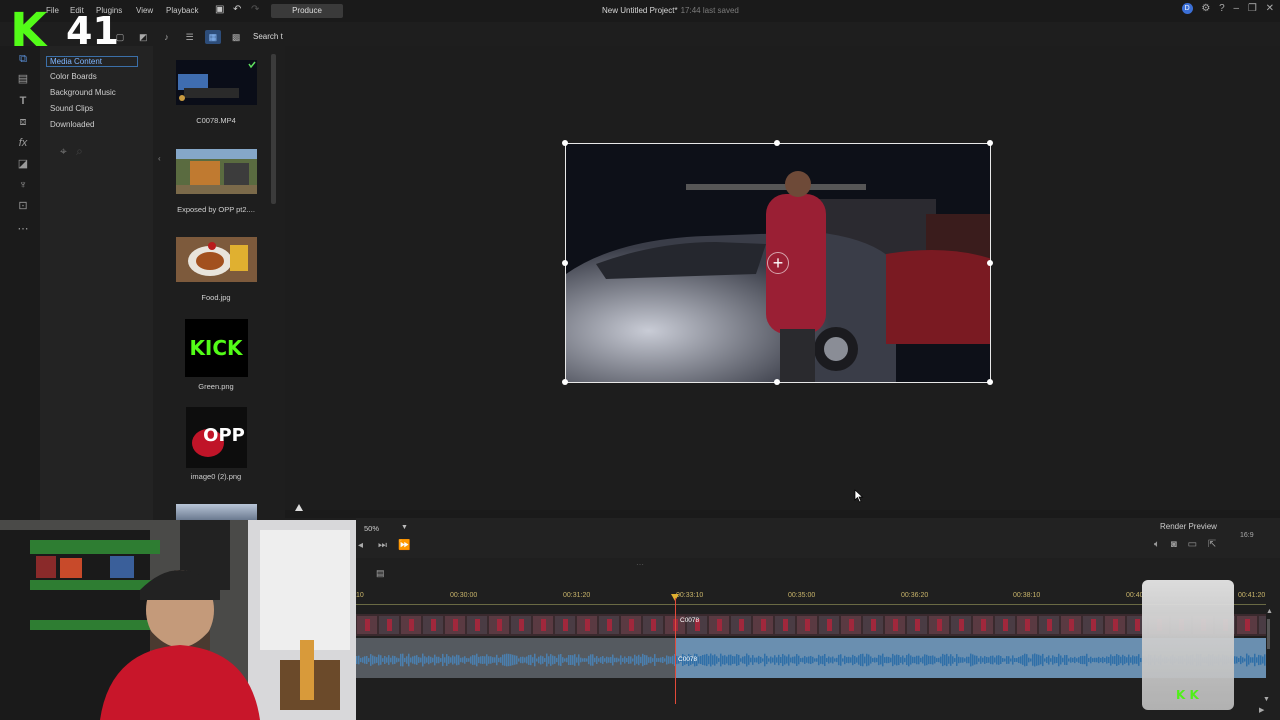  Describe the element at coordinates (23, 143) in the screenshot. I see `fx-room-icon: fx` at that location.